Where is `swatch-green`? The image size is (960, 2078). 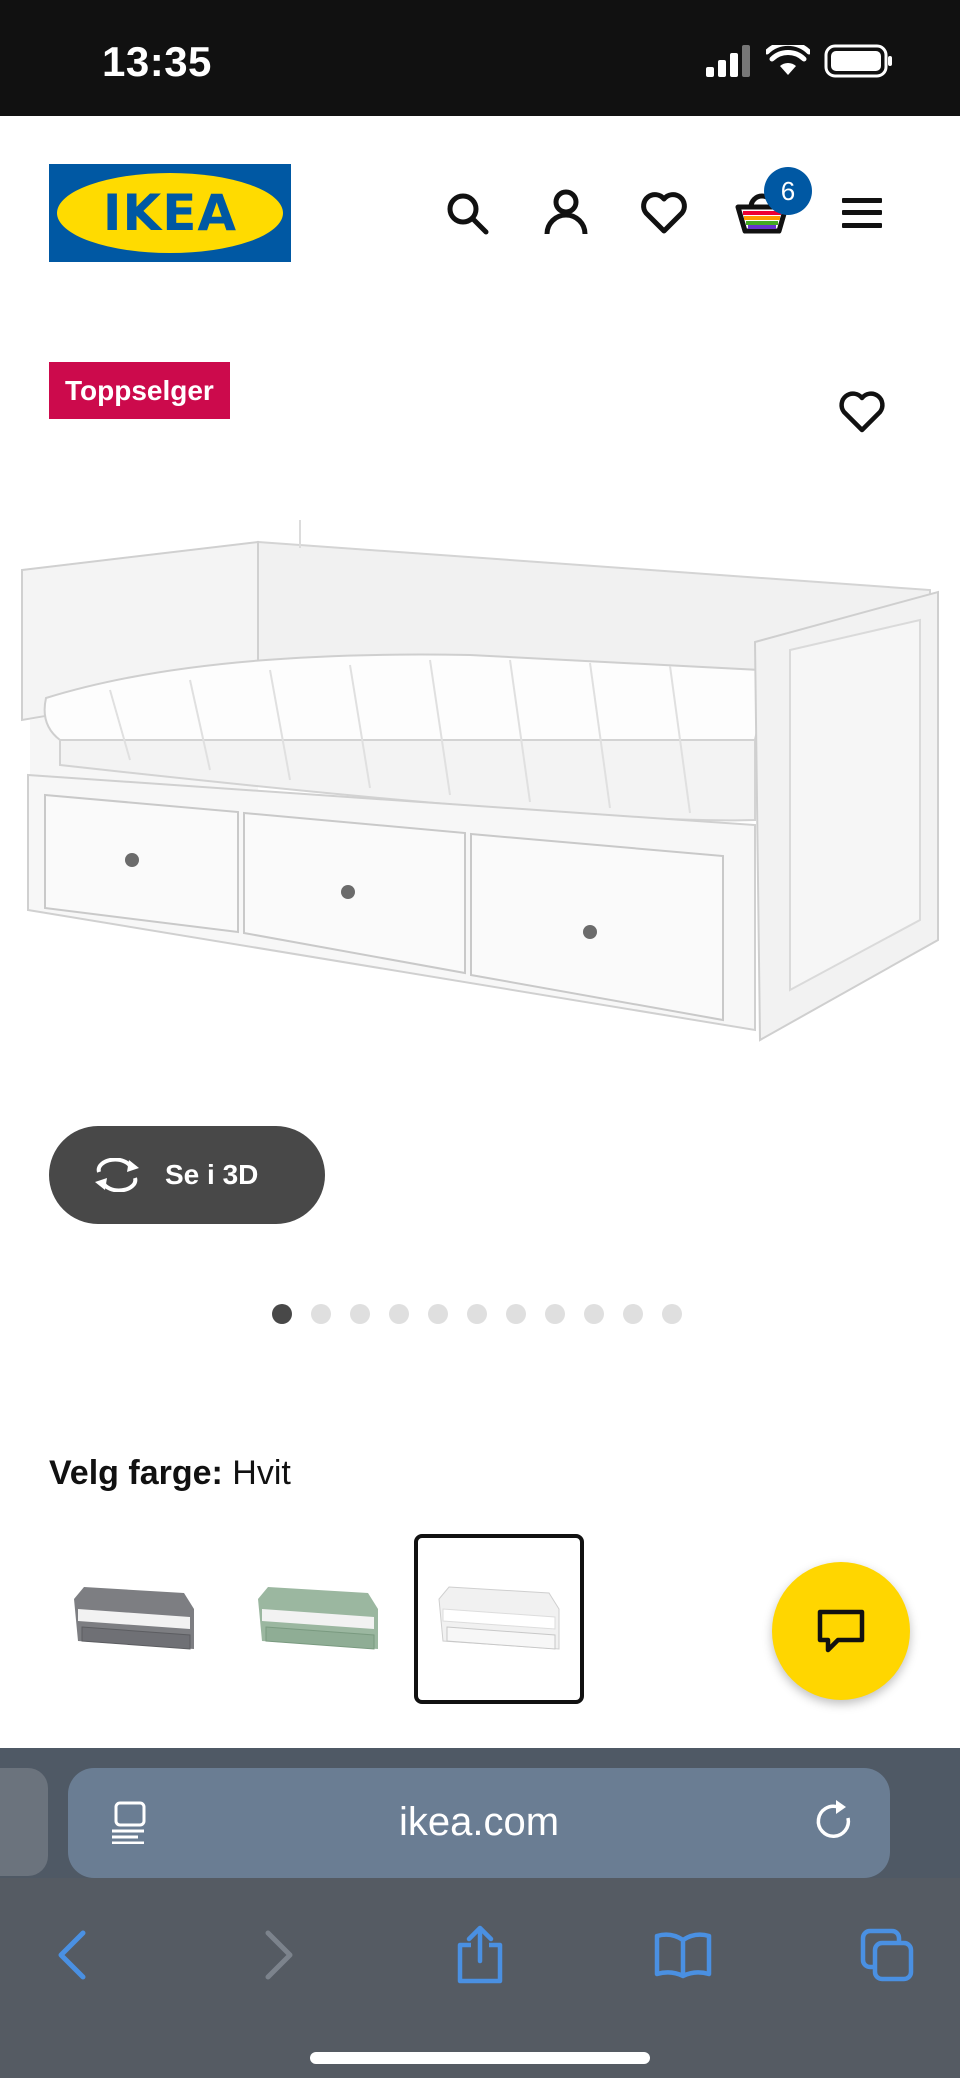
swatch-green is located at coordinates (318, 1619).